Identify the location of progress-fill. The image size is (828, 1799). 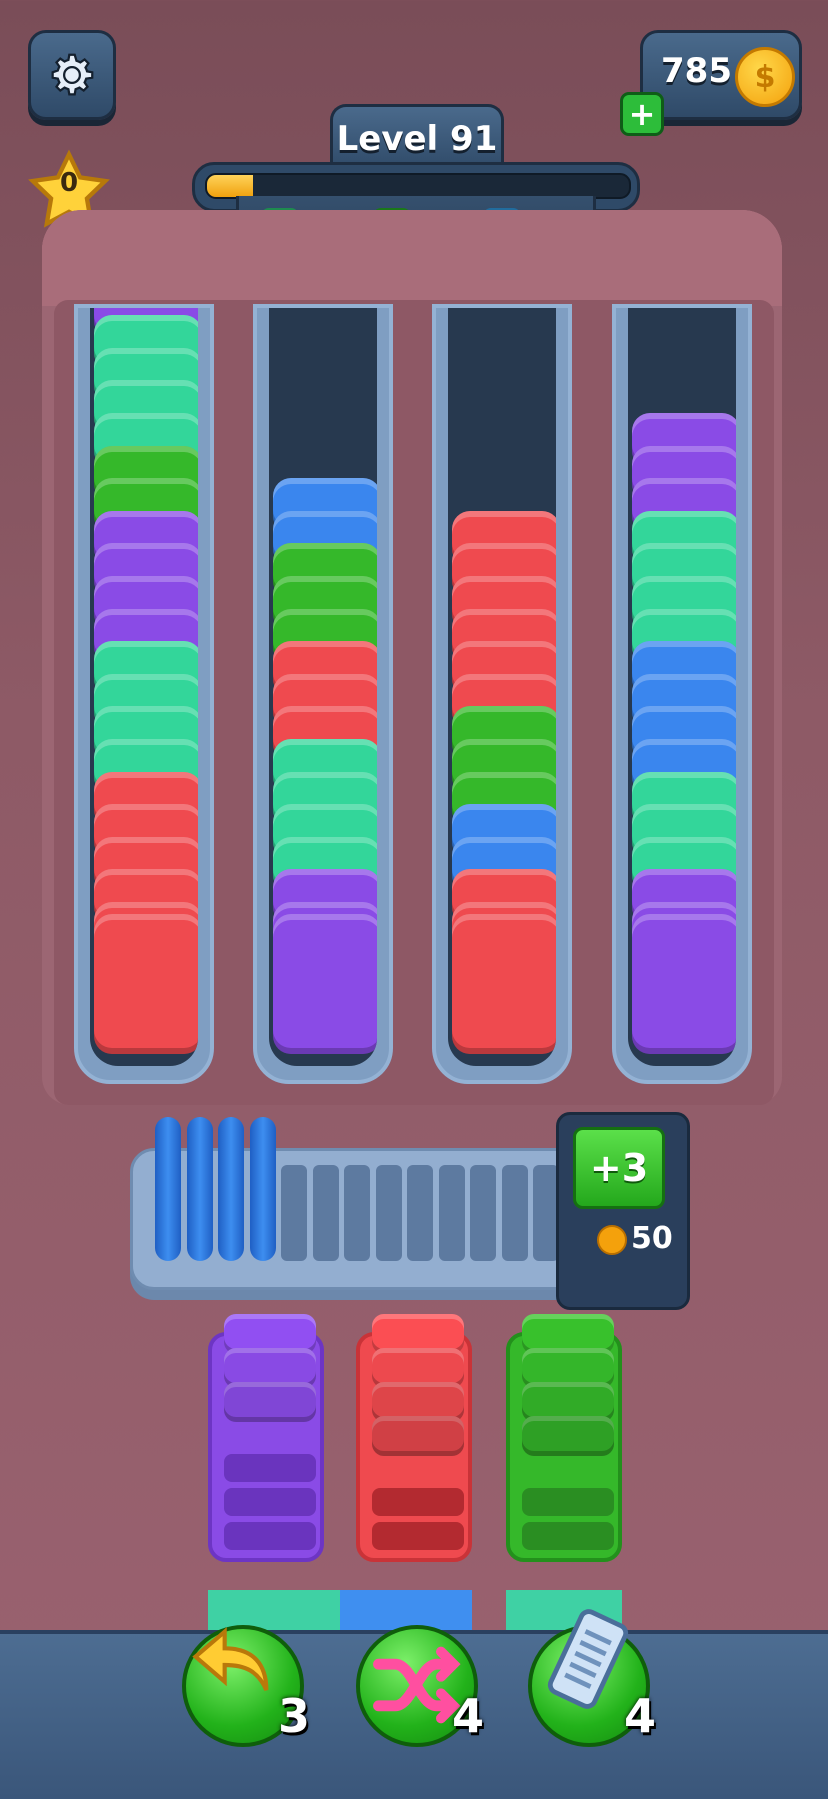
(230, 186).